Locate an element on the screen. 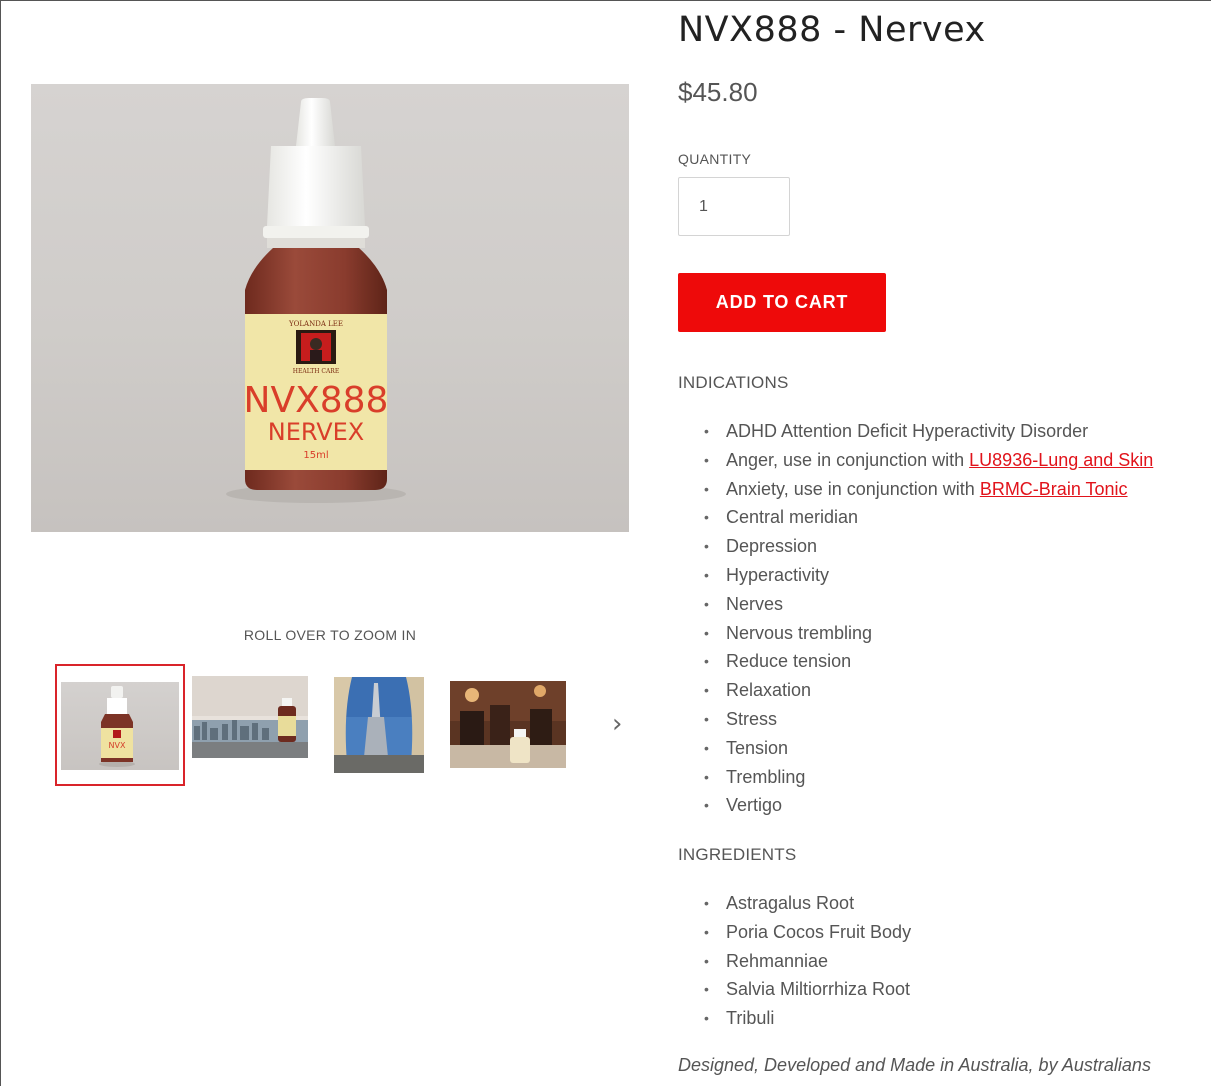  list-item: Nervous trembling is located at coordinates (915, 633).